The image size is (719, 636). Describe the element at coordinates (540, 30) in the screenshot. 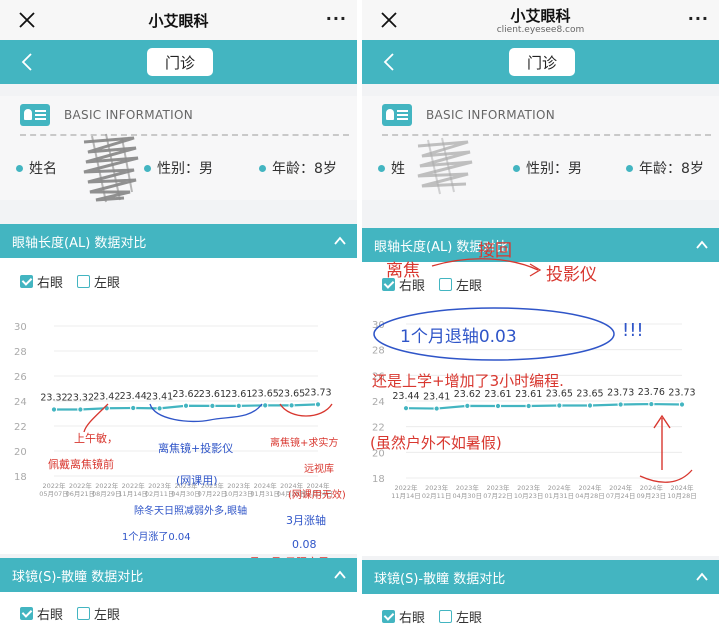

I see `app-domain: client.eyesee8.com` at that location.